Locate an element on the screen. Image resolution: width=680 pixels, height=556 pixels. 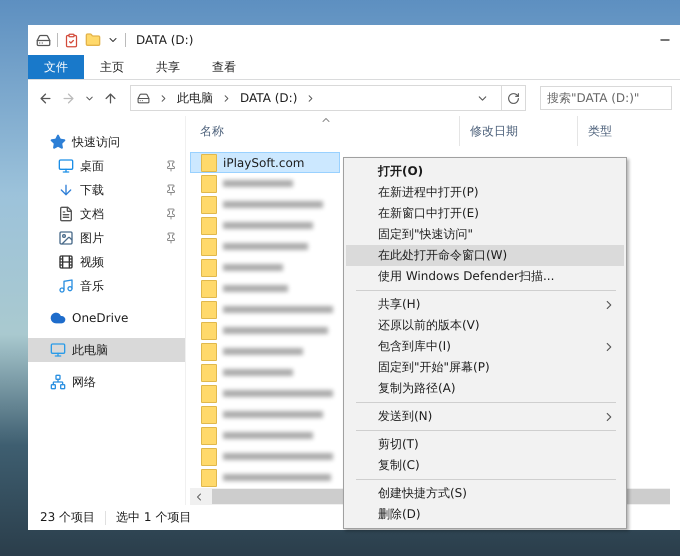
menu-item: 创建快捷方式(S) is located at coordinates (485, 493).